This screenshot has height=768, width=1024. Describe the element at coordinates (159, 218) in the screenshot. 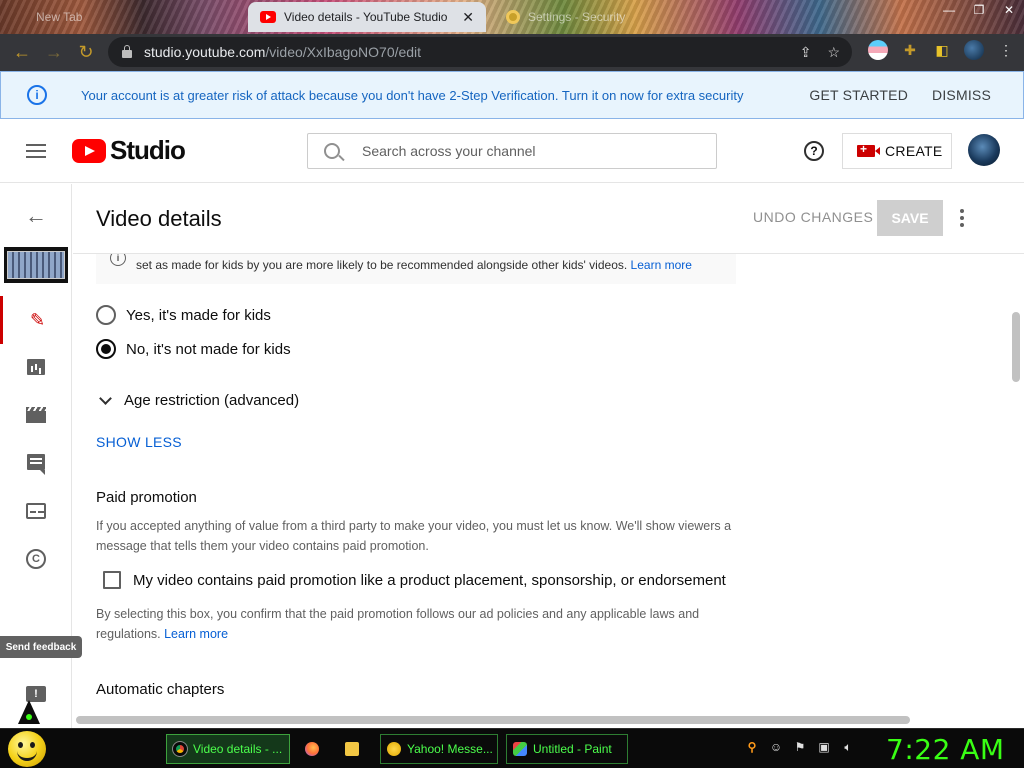

I see `page-title: Video details` at that location.